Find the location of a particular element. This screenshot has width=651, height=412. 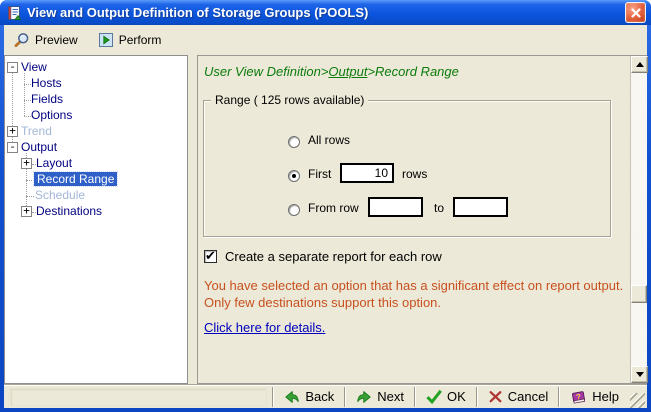

separate-report-row: ✔ Create a separate report for each row is located at coordinates (323, 256).